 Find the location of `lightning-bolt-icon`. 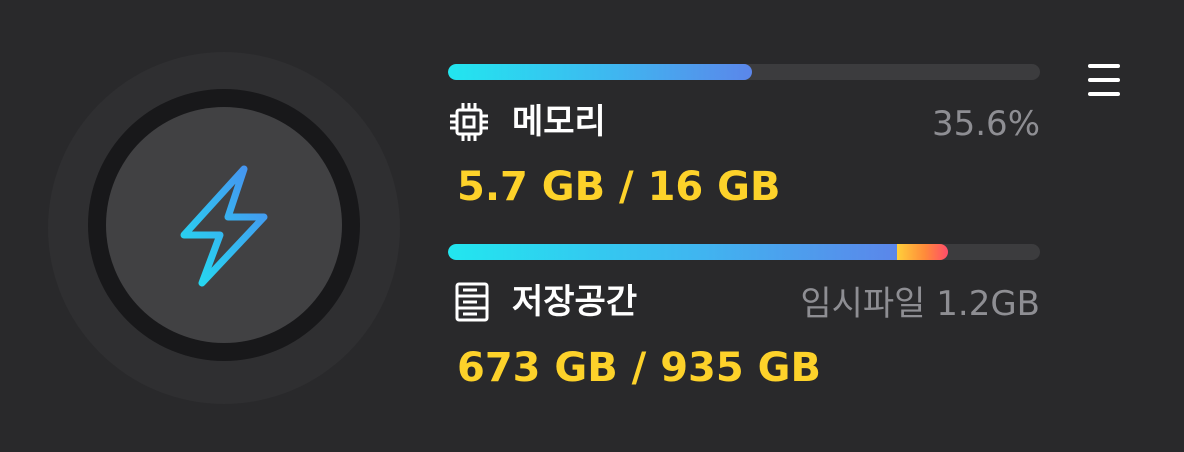

lightning-bolt-icon is located at coordinates (224, 226).